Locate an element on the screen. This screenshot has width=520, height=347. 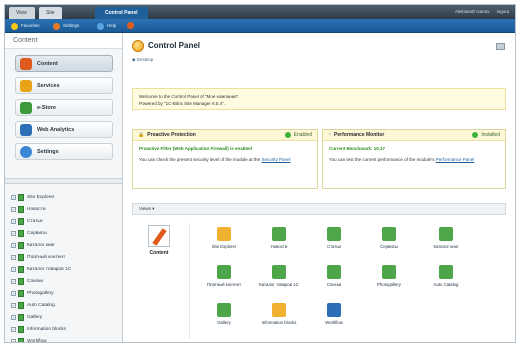
tree-item: + Каталог книг is located at coordinates (33, 245).